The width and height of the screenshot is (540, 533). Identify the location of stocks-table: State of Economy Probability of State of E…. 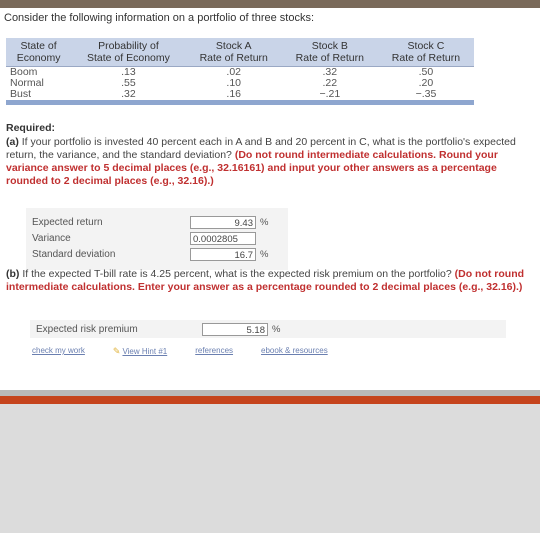
(240, 71).